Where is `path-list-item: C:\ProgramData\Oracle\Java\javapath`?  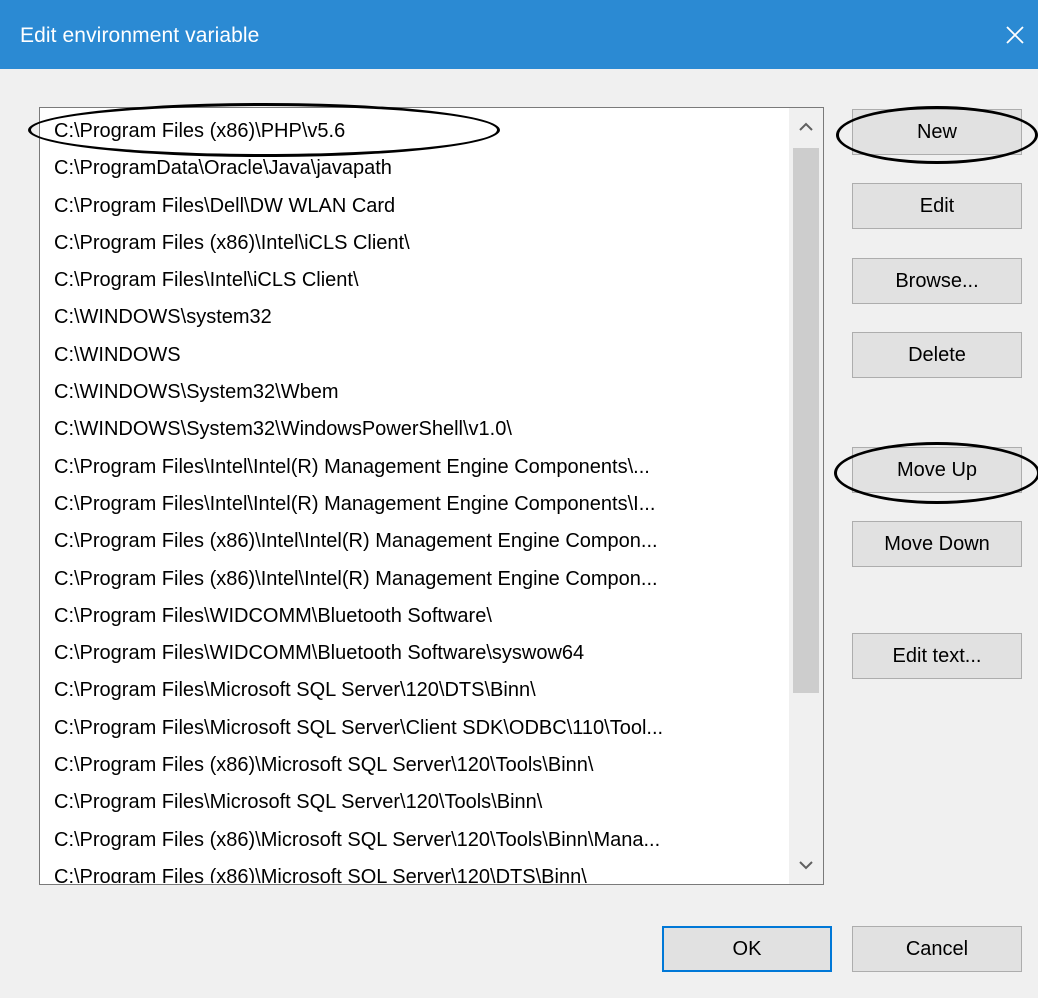
path-list-item: C:\ProgramData\Oracle\Java\javapath is located at coordinates (412, 168).